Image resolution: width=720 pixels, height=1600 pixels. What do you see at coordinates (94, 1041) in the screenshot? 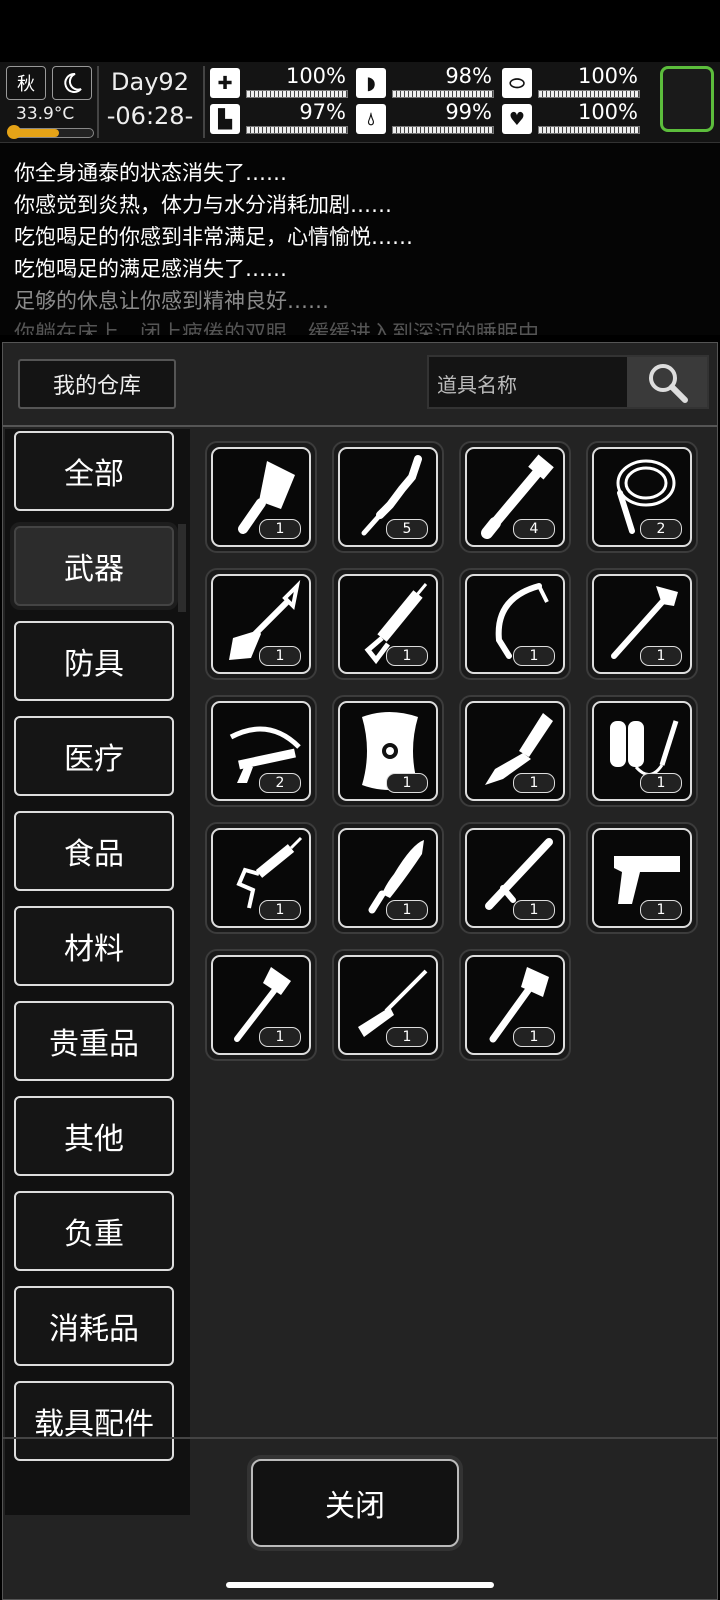
I see `category-valuables: 贵重品` at bounding box center [94, 1041].